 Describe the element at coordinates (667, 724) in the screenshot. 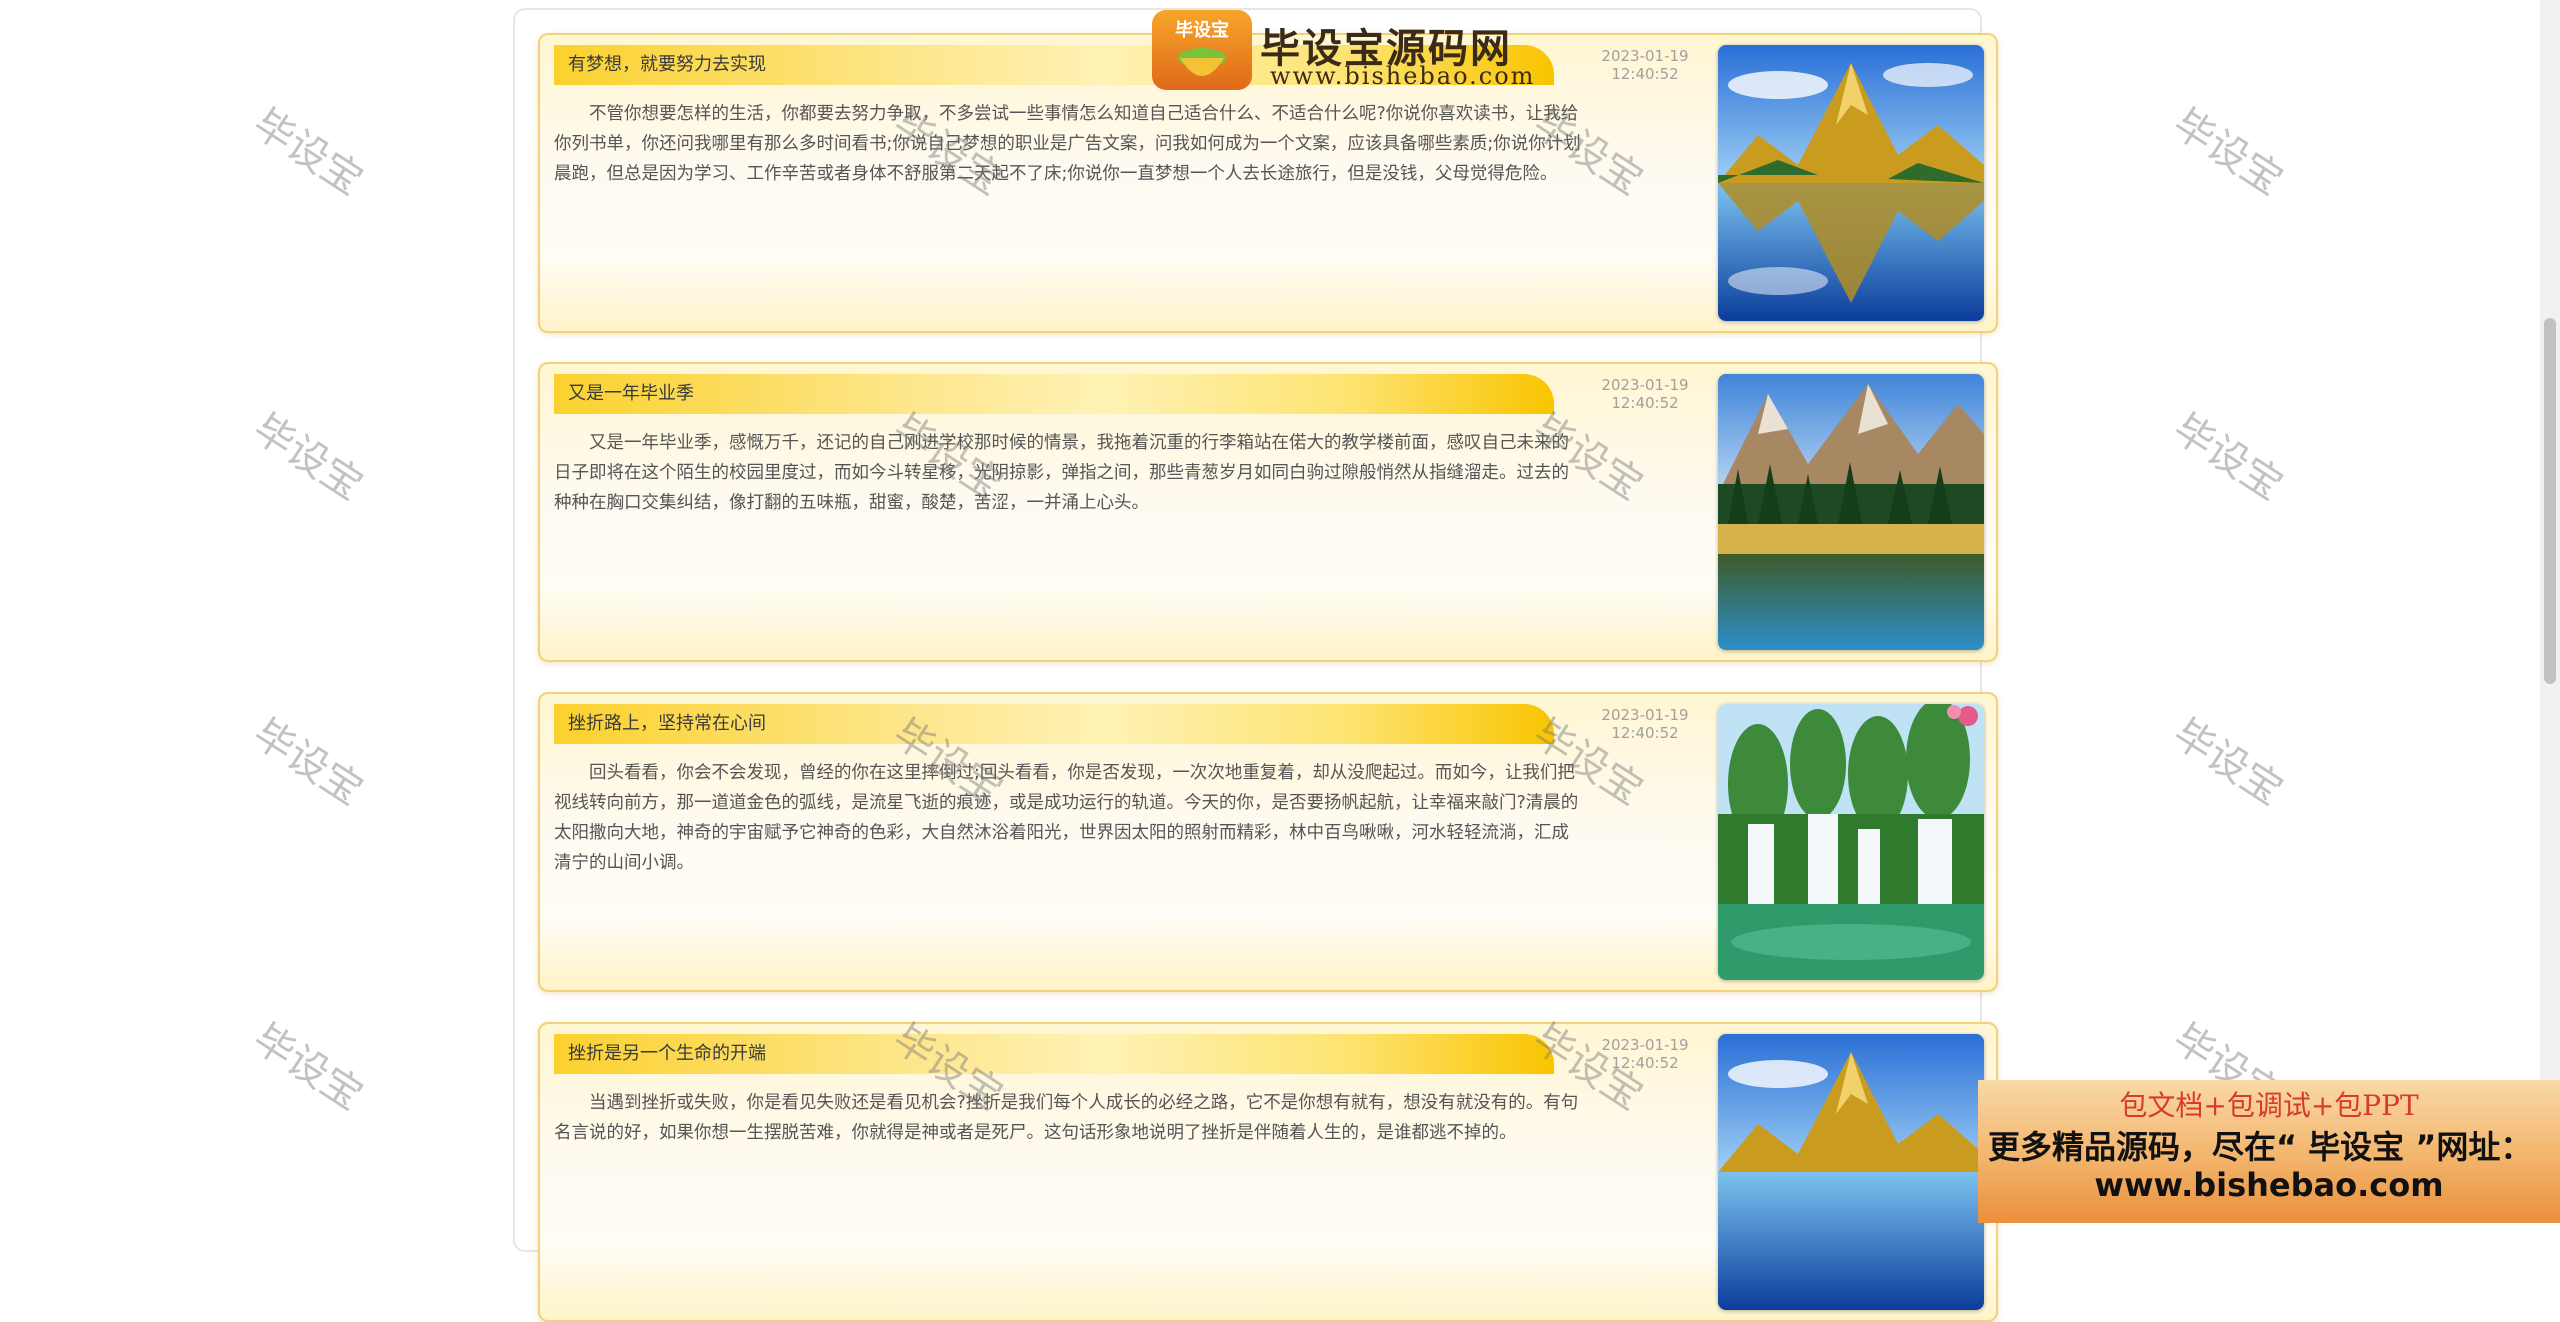

I see `article-title: 挫折路上，坚持常在心间` at that location.